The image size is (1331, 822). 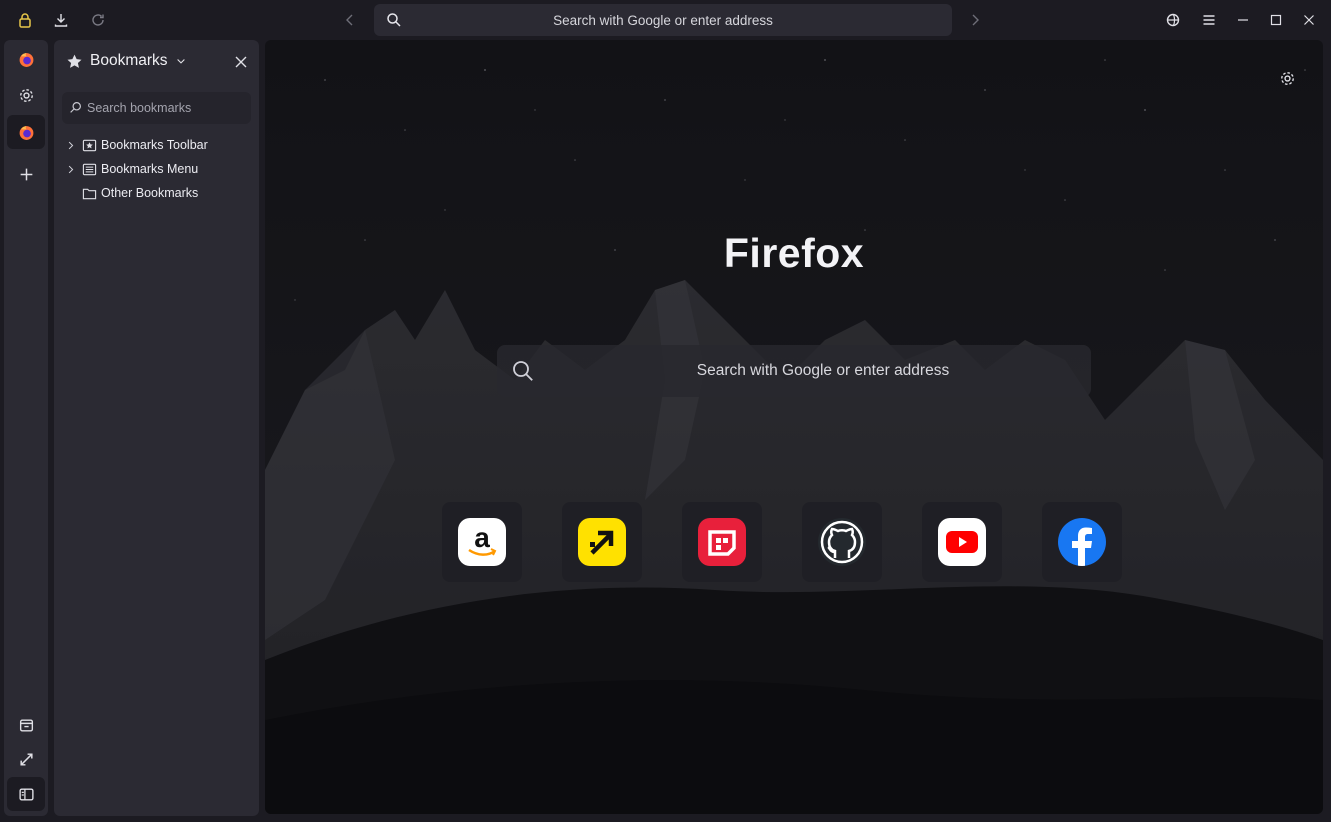 What do you see at coordinates (154, 145) in the screenshot?
I see `bookmark-folder-label: Bookmarks Toolbar` at bounding box center [154, 145].